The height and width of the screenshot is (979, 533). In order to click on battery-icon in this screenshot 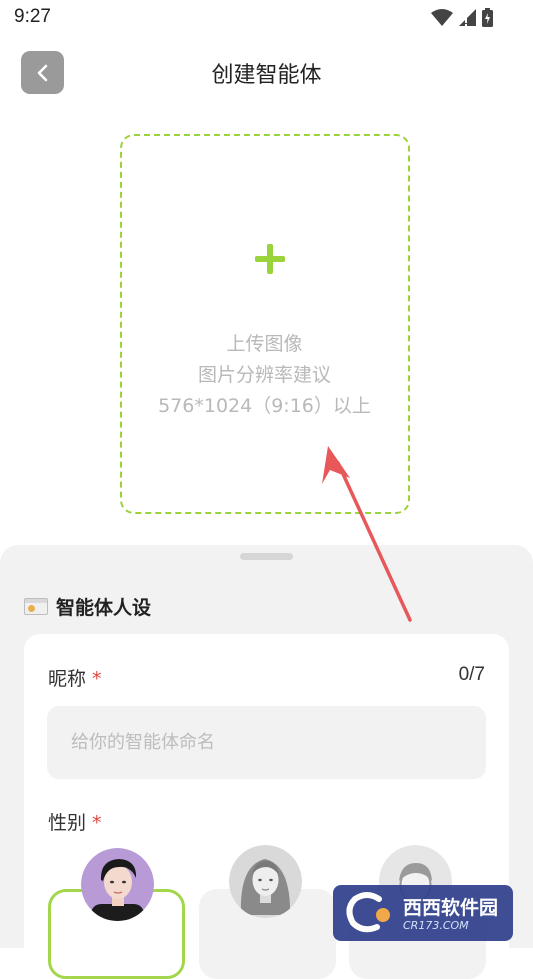, I will do `click(487, 17)`.